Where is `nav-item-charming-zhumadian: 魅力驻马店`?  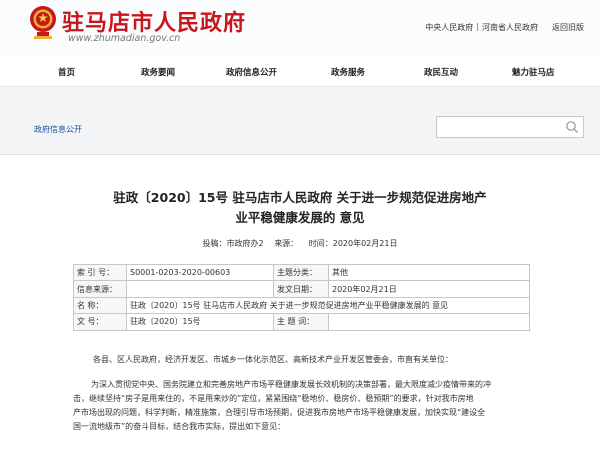
nav-item-charming-zhumadian: 魅力驻马店 is located at coordinates (533, 72).